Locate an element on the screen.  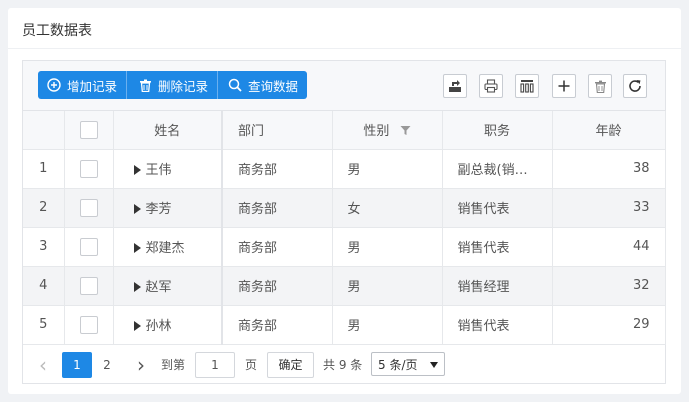
select-all-checkbox is located at coordinates (88, 129).